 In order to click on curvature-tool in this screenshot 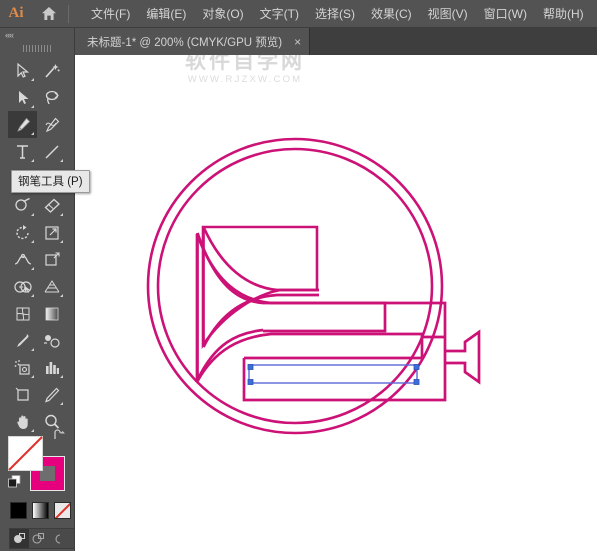, I will do `click(51, 124)`.